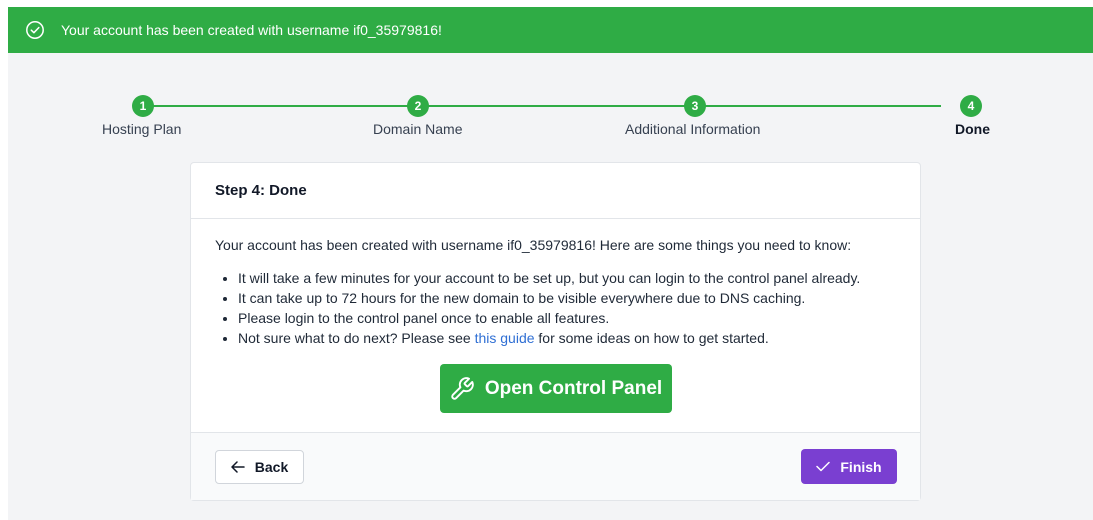 The width and height of the screenshot is (1093, 520). What do you see at coordinates (555, 466) in the screenshot?
I see `card-footer: Back Finish` at bounding box center [555, 466].